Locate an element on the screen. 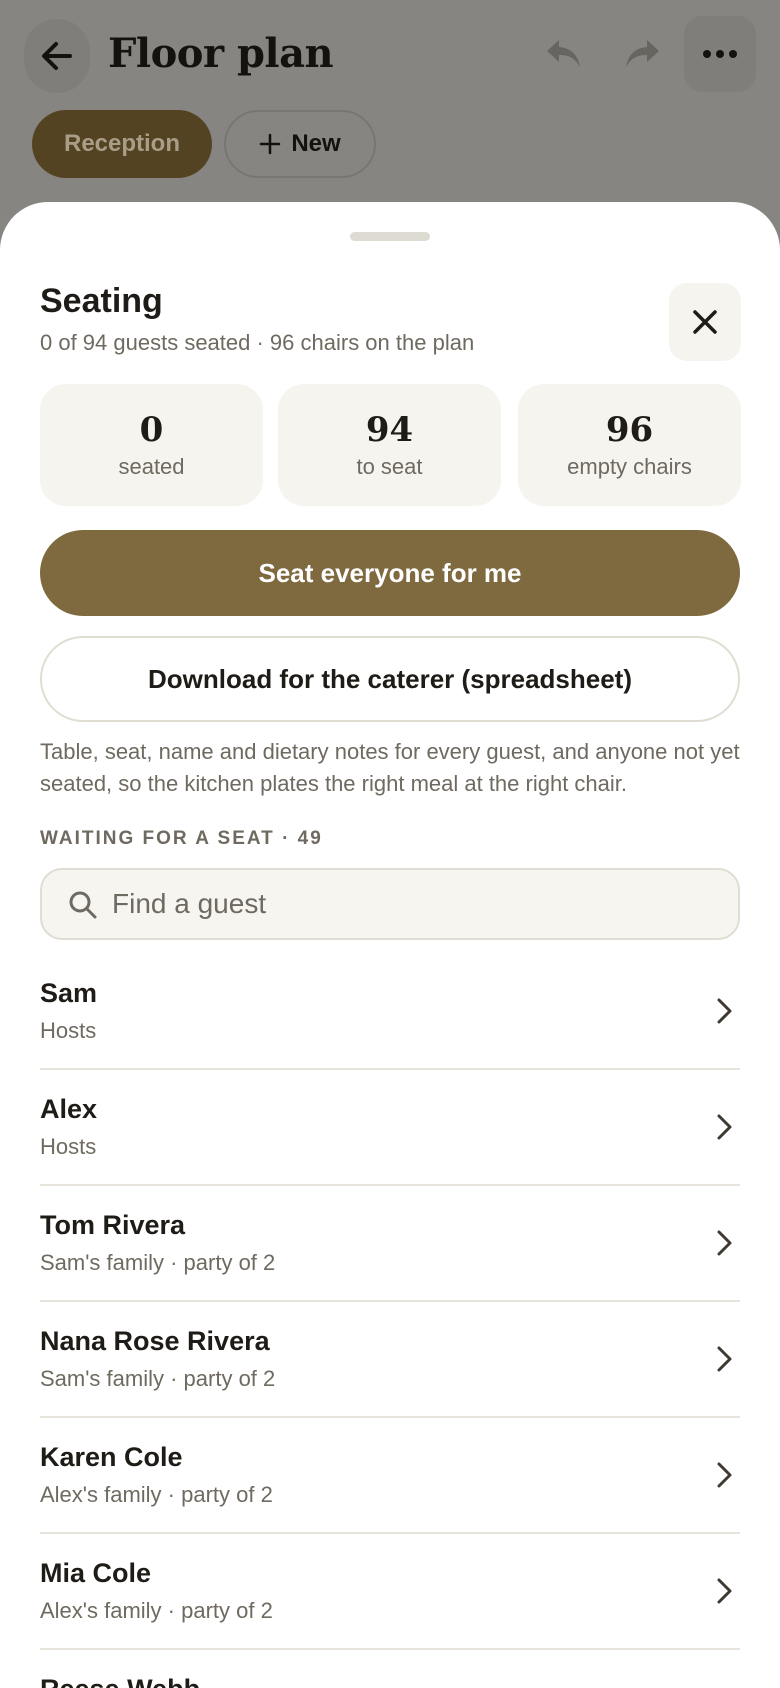  stat-to-seat: 94 to seat is located at coordinates (389, 445).